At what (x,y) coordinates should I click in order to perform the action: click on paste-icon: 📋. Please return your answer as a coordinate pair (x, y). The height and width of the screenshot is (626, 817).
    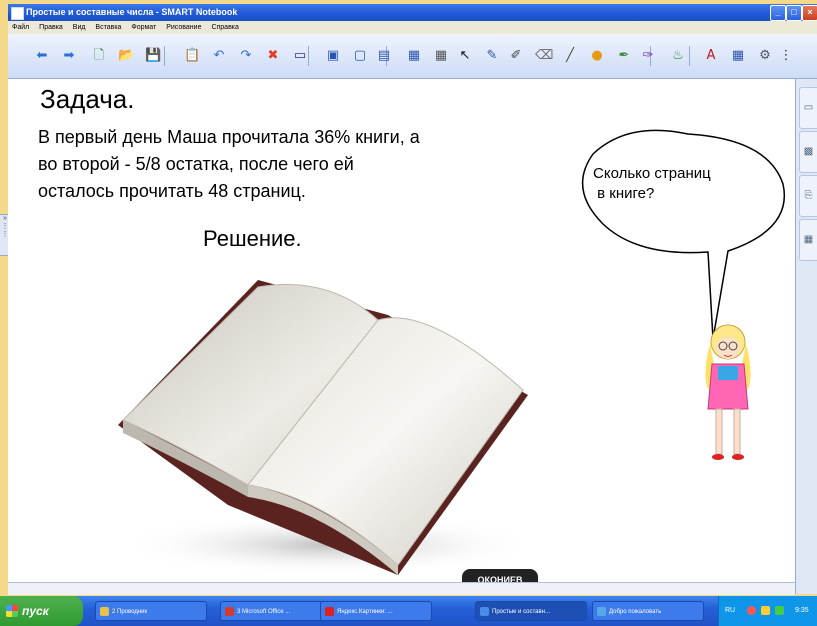
    Looking at the image, I should click on (192, 56).